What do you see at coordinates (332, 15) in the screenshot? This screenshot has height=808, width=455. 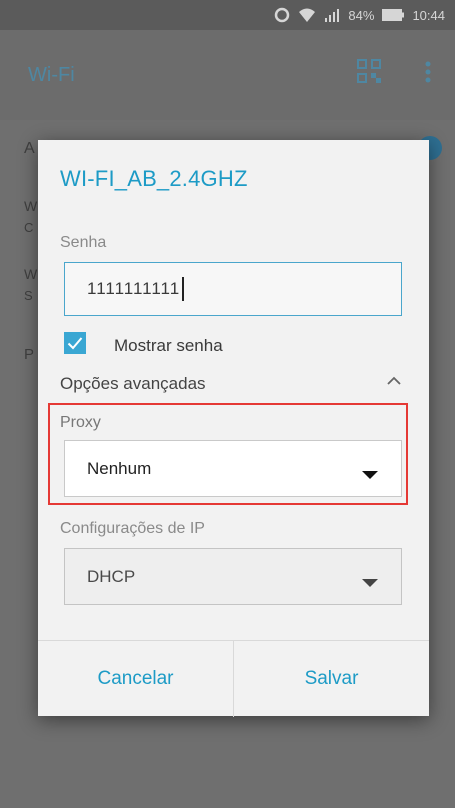 I see `signal-icon` at bounding box center [332, 15].